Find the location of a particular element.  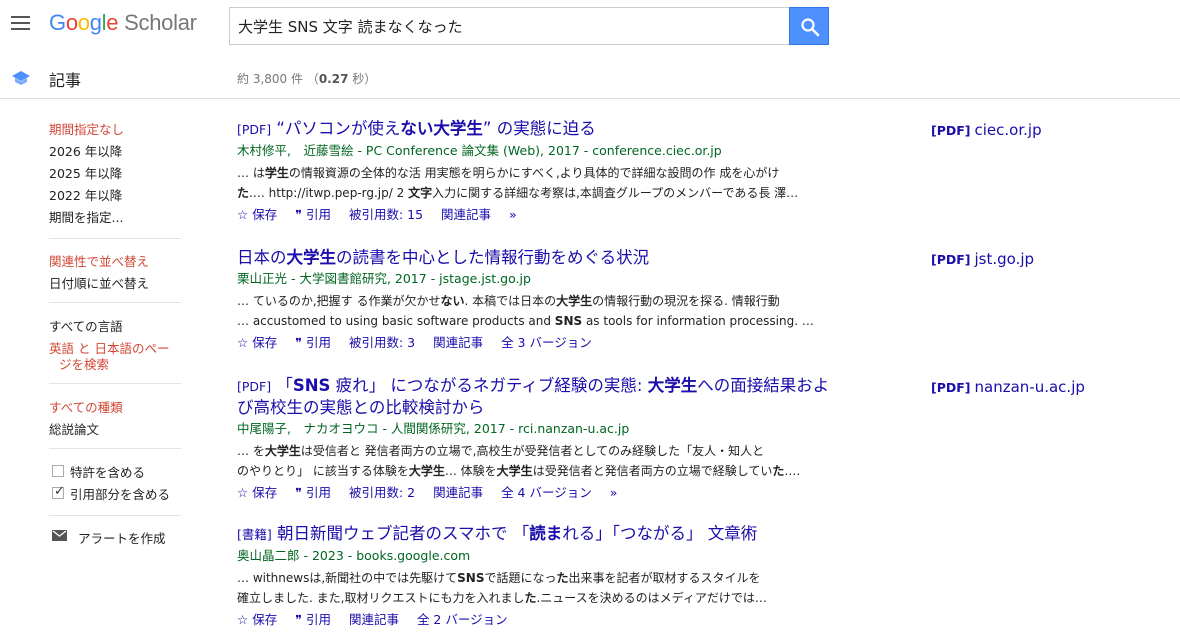

patents-label: 特許を含める is located at coordinates (108, 472).